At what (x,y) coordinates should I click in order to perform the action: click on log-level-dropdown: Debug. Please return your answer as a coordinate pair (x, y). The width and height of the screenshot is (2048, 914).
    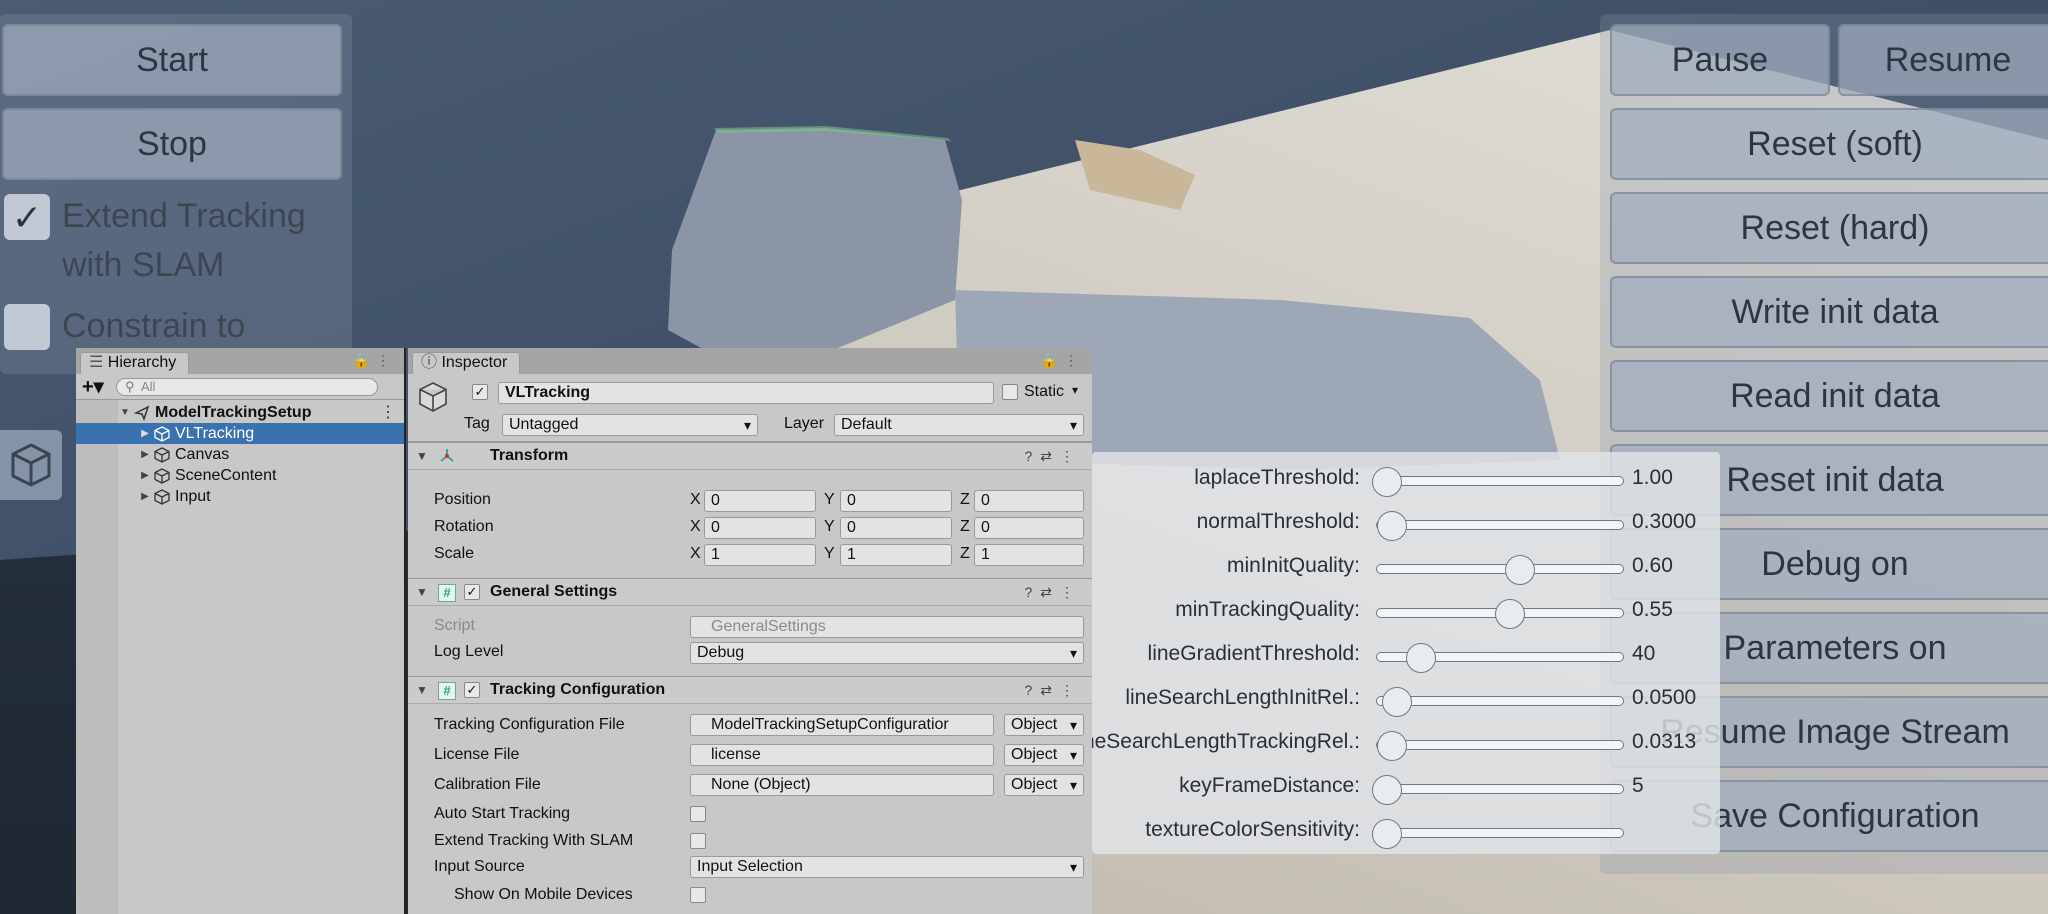
    Looking at the image, I should click on (887, 653).